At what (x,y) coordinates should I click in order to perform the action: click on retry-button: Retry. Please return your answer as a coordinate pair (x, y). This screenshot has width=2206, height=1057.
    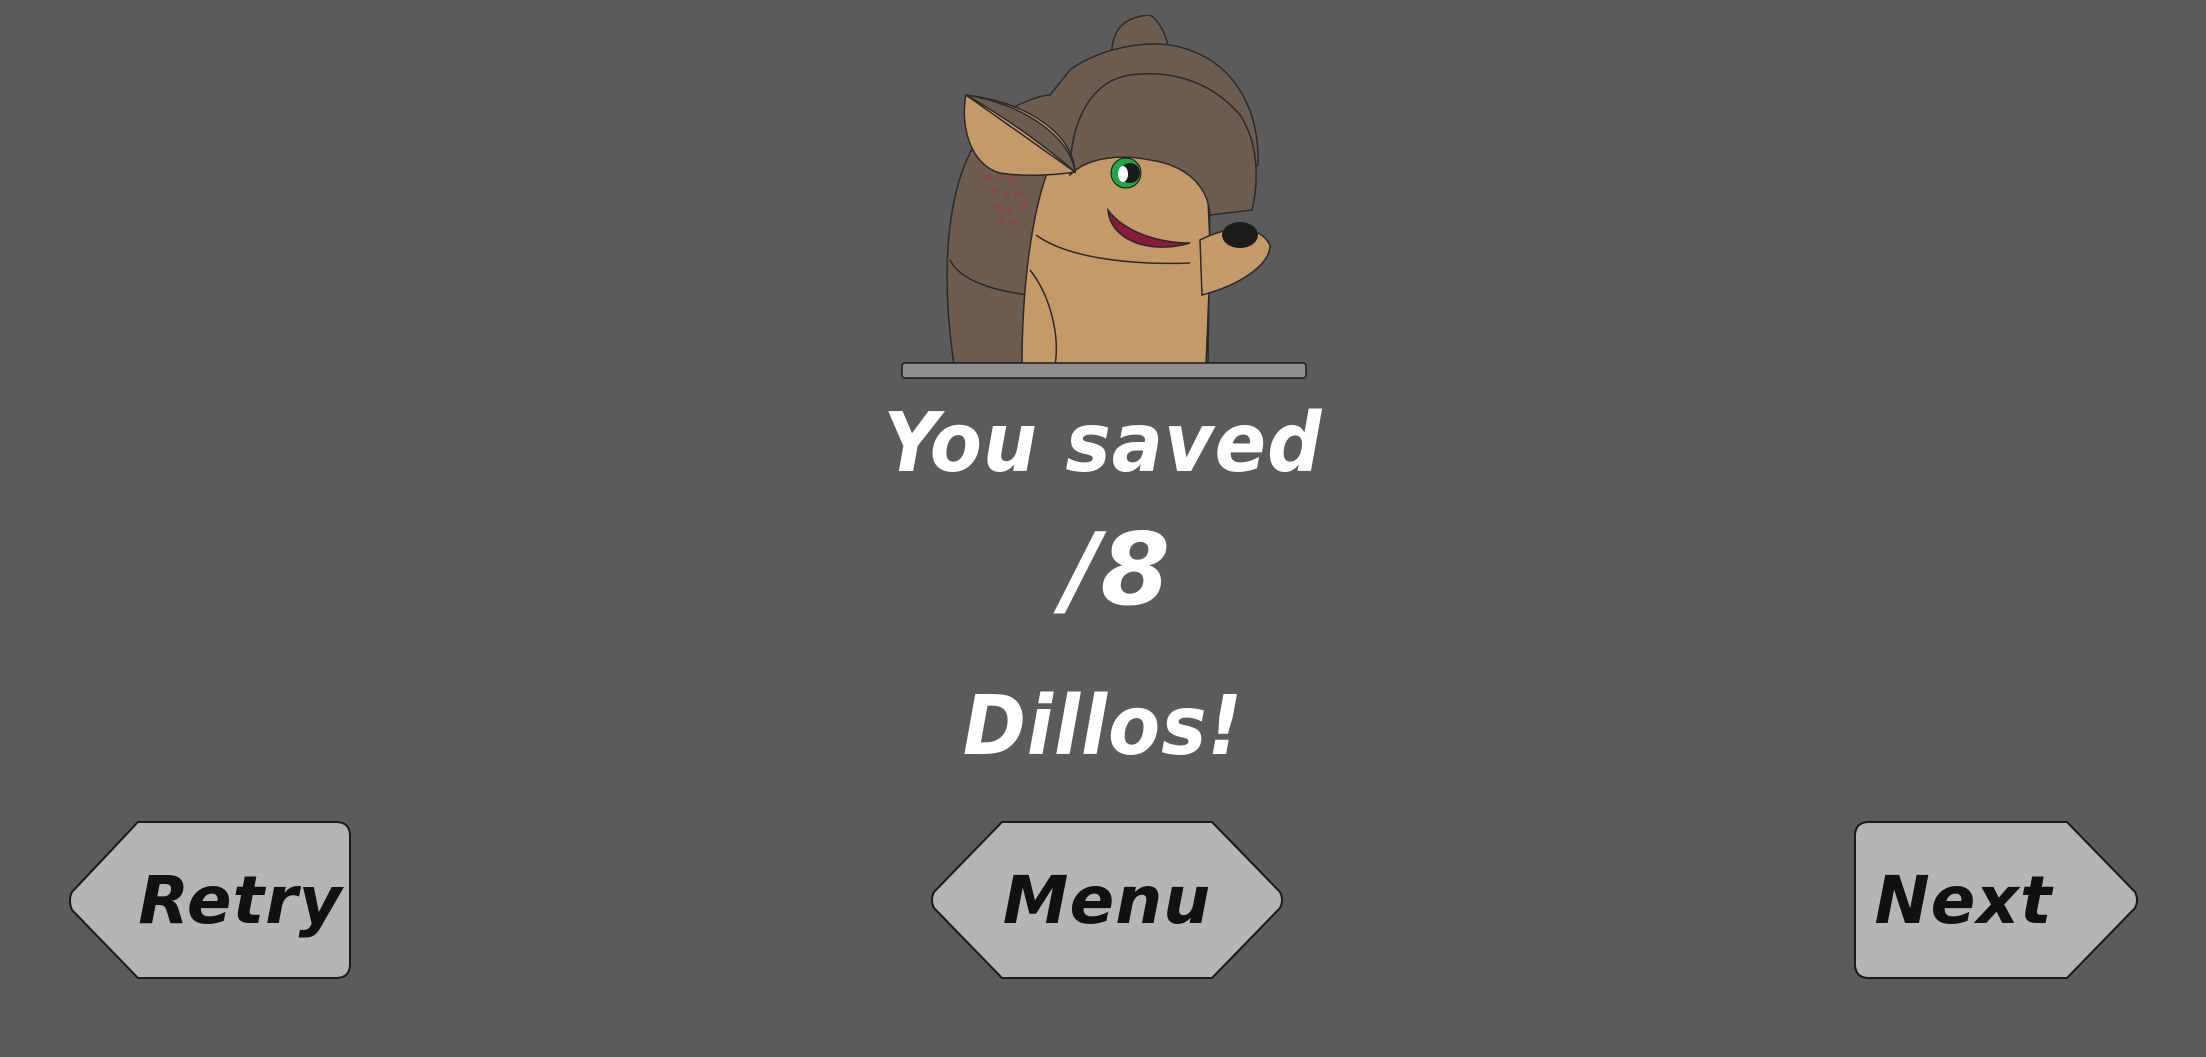
    Looking at the image, I should click on (210, 900).